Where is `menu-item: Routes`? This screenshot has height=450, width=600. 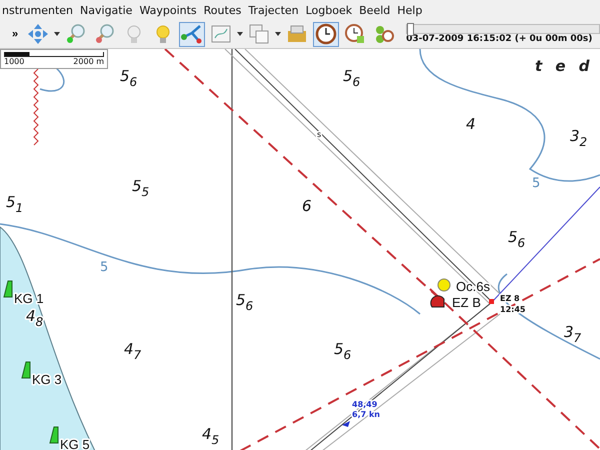 menu-item: Routes is located at coordinates (223, 10).